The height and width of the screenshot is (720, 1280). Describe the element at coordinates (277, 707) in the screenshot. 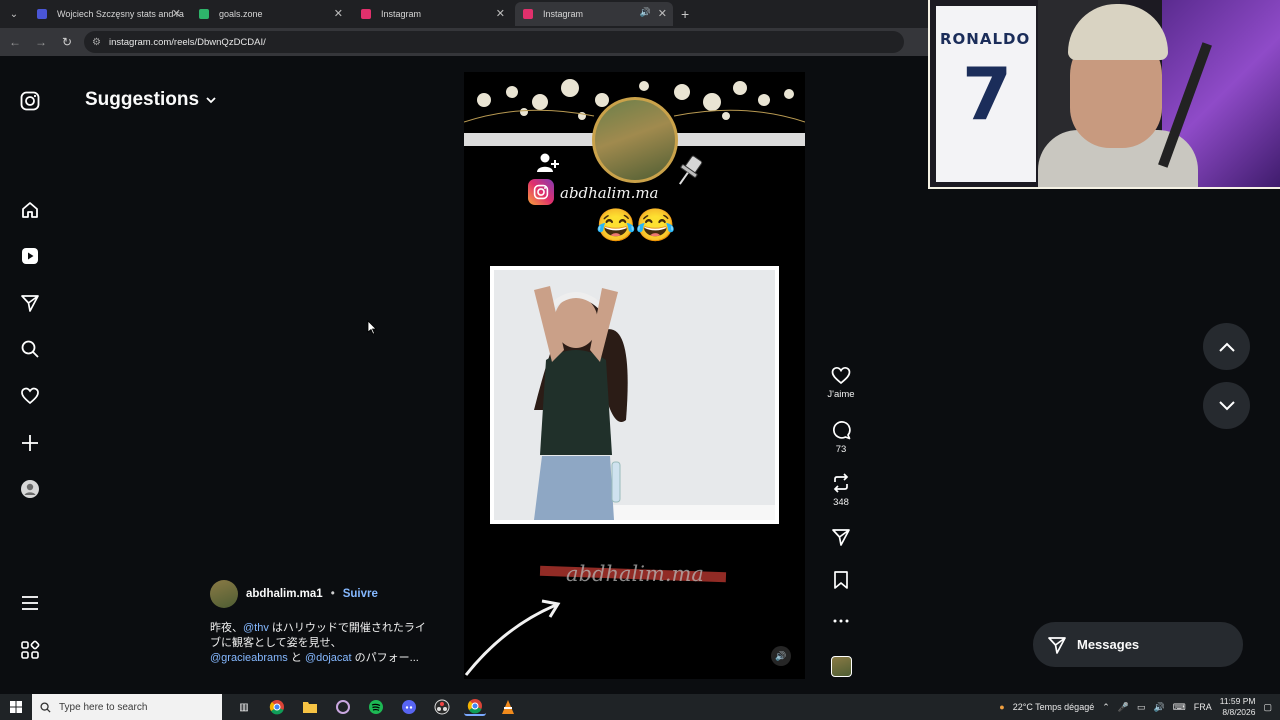

I see `chrome-icon` at that location.